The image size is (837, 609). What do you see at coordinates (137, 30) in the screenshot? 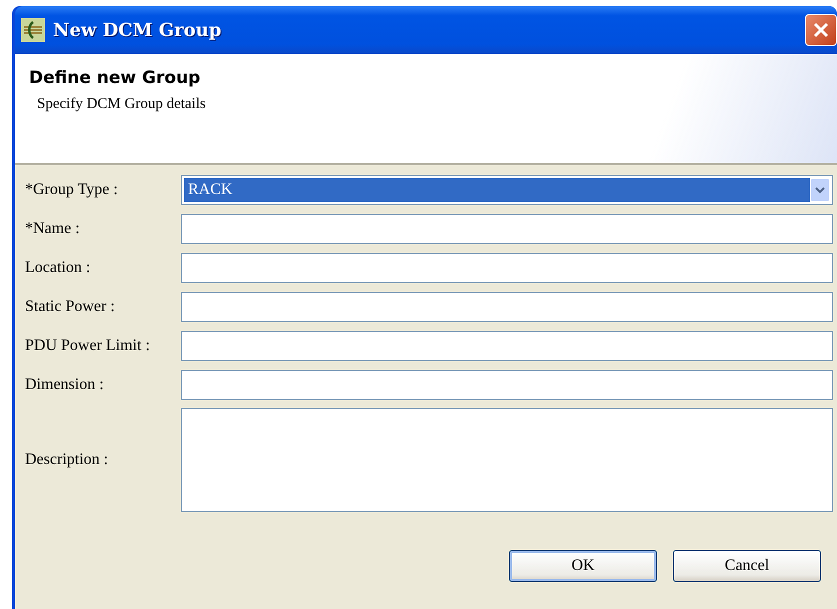
I see `window-title: New DCM Group` at bounding box center [137, 30].